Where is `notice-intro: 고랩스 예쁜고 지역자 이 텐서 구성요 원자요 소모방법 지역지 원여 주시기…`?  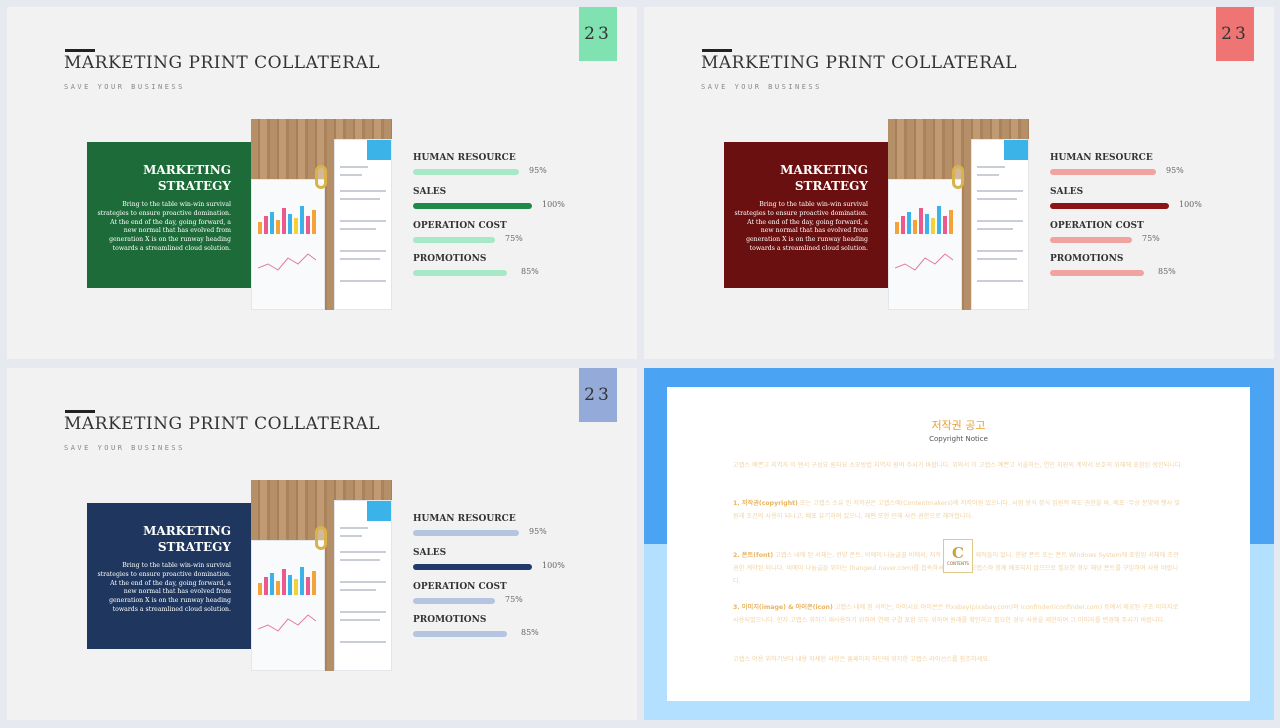 notice-intro: 고랩스 예쁜고 지역자 이 텐서 구성요 원자요 소모방법 지역지 원여 주시기… is located at coordinates (958, 465).